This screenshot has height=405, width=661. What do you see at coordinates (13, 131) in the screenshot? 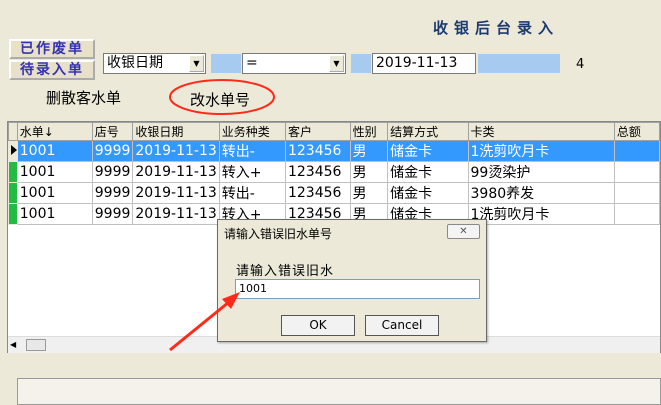
I see `row-indicator-header` at bounding box center [13, 131].